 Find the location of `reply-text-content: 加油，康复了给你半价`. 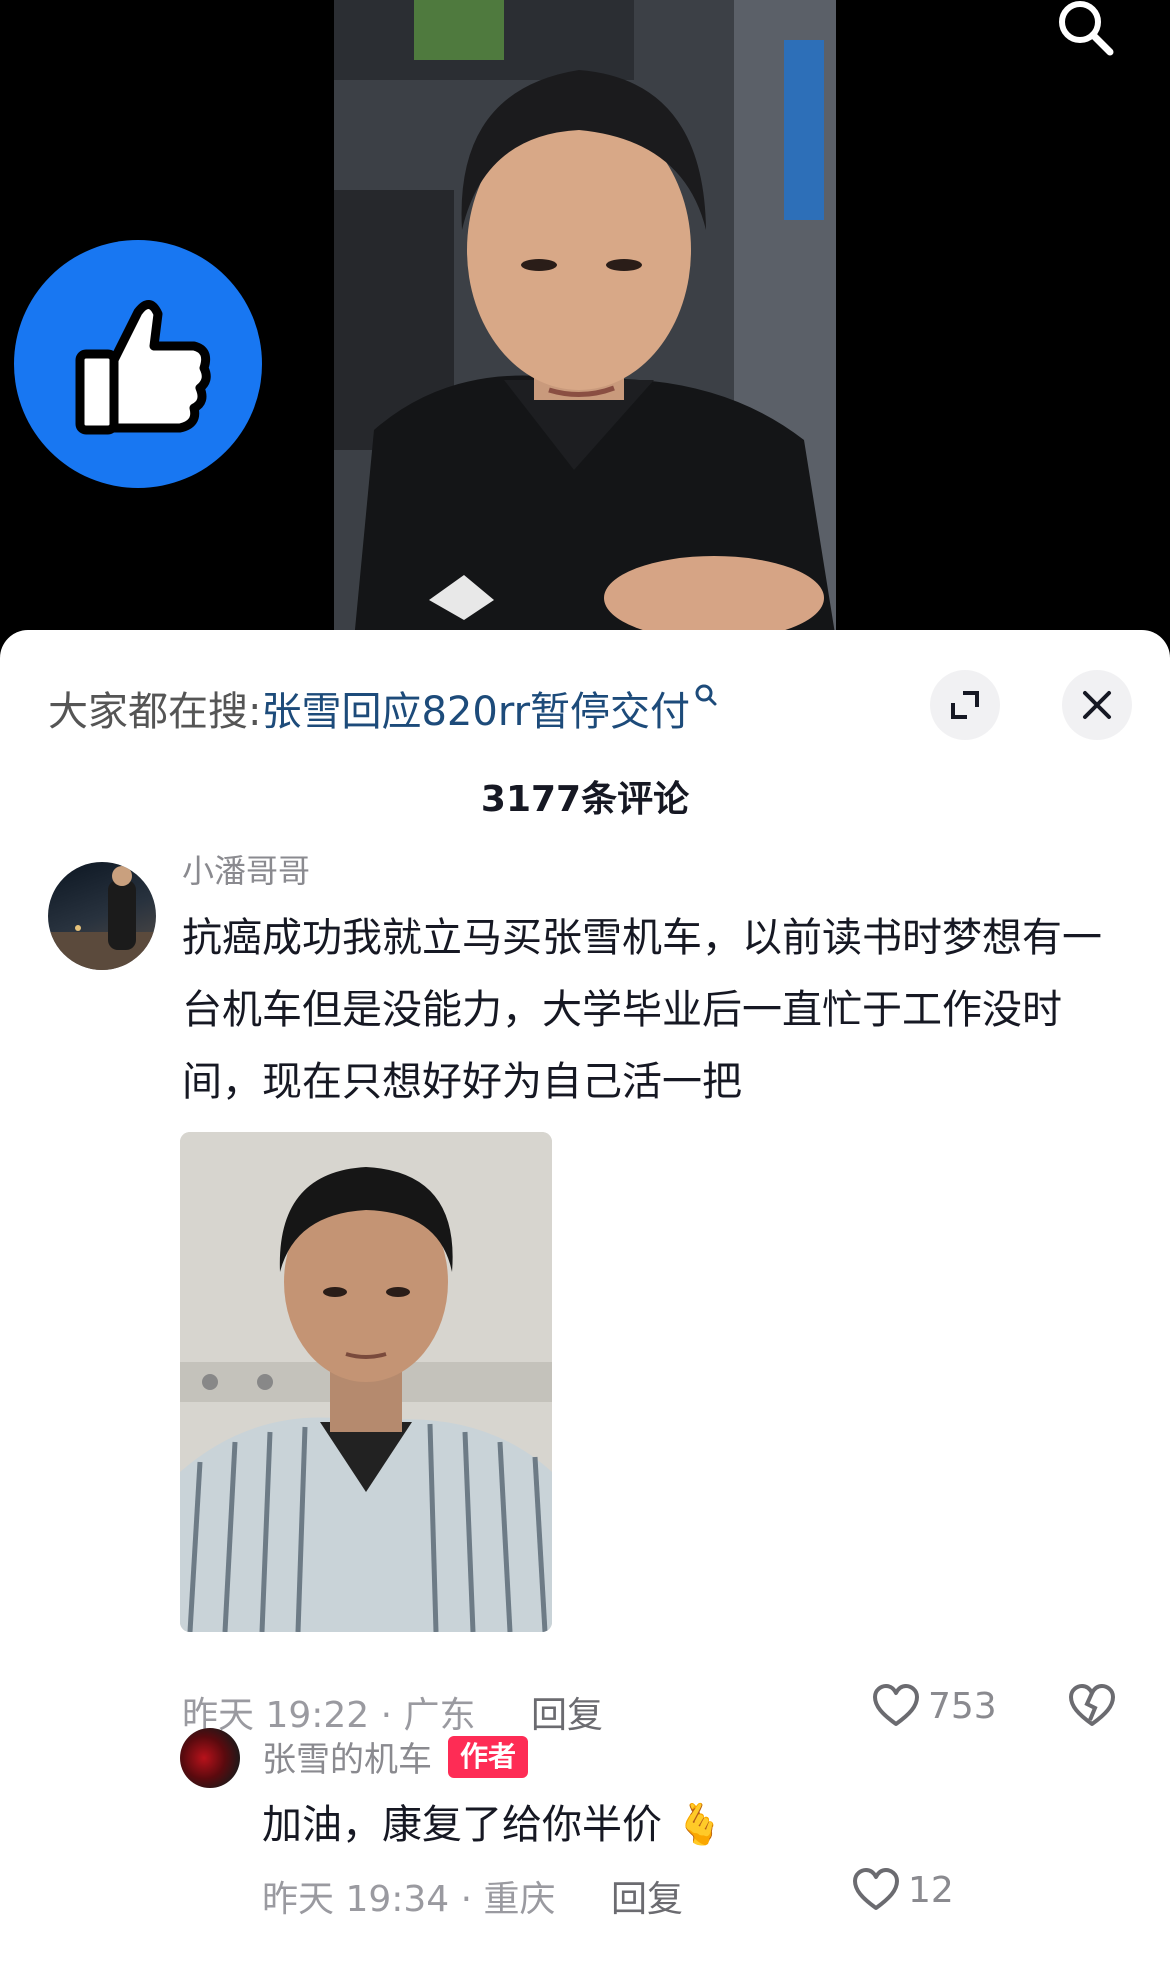

reply-text-content: 加油，康复了给你半价 is located at coordinates (462, 1825).